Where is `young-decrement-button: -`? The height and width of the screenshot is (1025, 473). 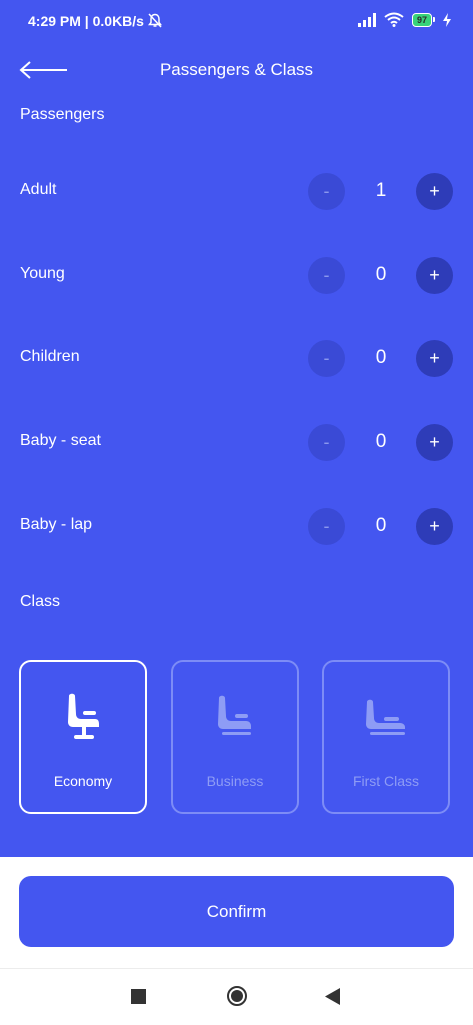 young-decrement-button: - is located at coordinates (326, 275).